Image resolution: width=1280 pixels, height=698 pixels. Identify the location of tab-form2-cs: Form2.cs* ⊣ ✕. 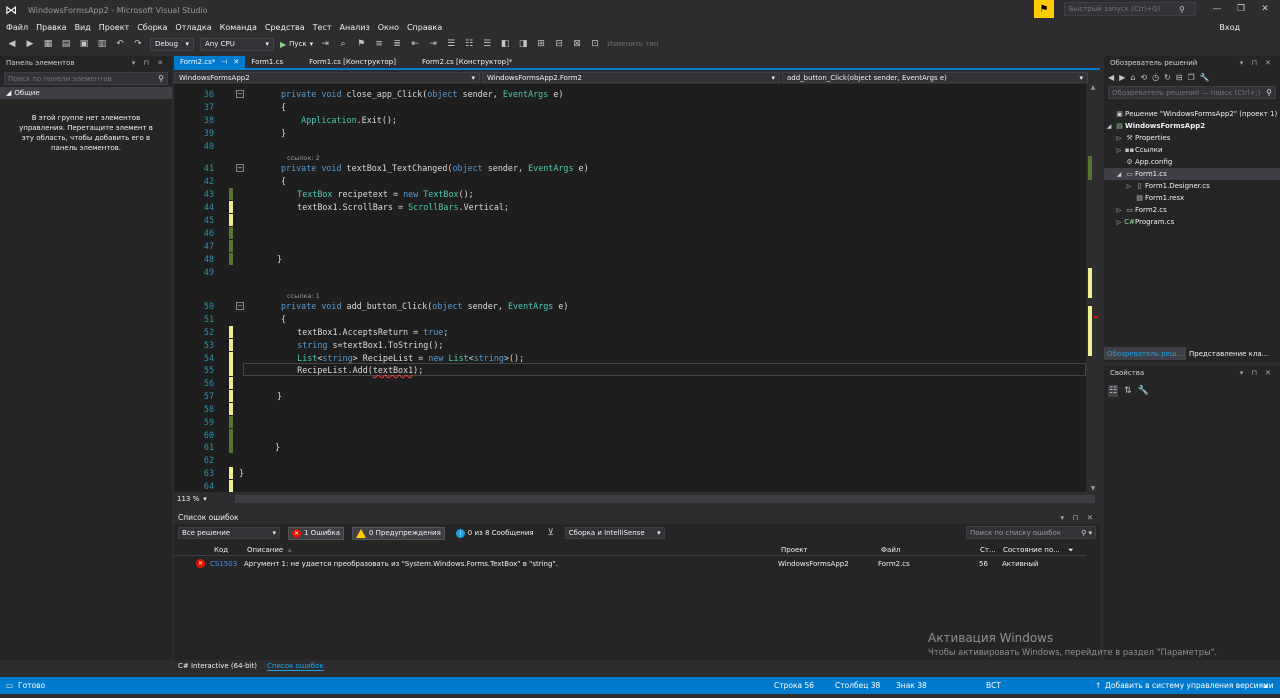
(210, 62).